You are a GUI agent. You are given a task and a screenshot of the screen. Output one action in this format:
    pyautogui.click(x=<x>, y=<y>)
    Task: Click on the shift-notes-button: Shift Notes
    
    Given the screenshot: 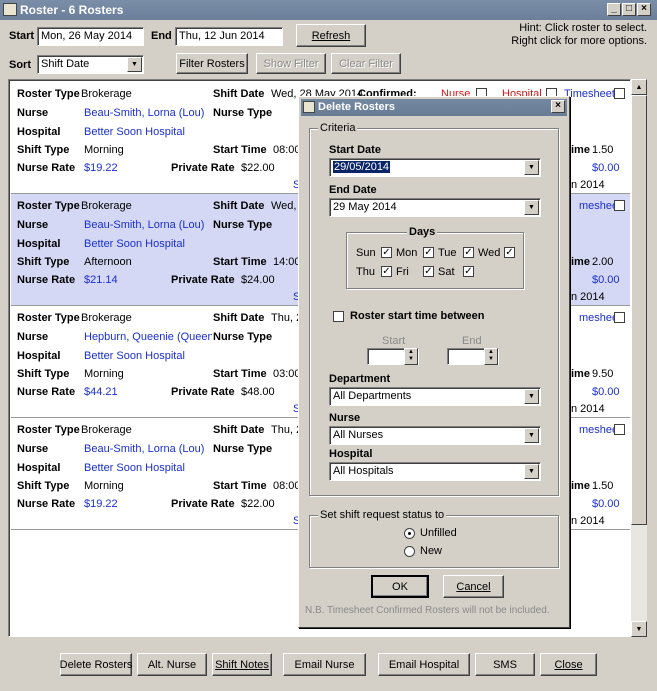 What is the action you would take?
    pyautogui.click(x=242, y=664)
    